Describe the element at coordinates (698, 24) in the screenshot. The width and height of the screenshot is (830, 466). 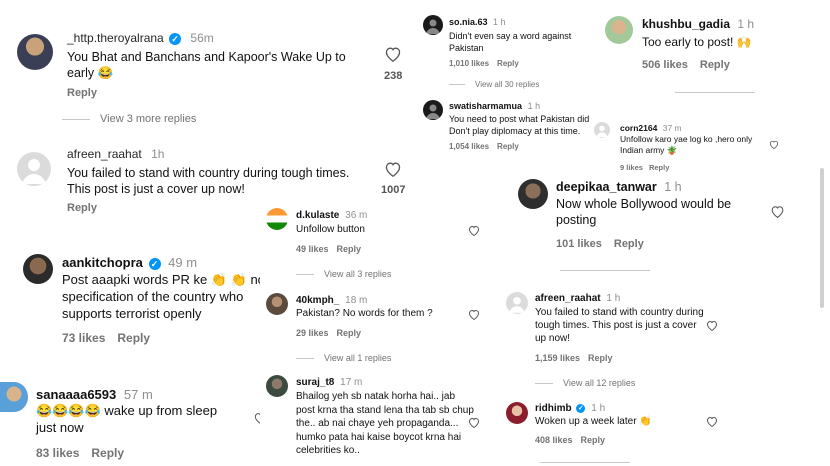
I see `comment-username: khushbu_gadia 1 h` at that location.